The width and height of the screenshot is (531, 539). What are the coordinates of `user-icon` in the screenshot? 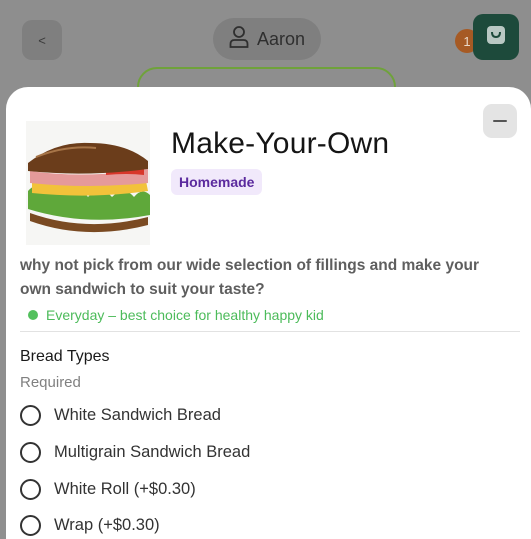 It's located at (239, 39).